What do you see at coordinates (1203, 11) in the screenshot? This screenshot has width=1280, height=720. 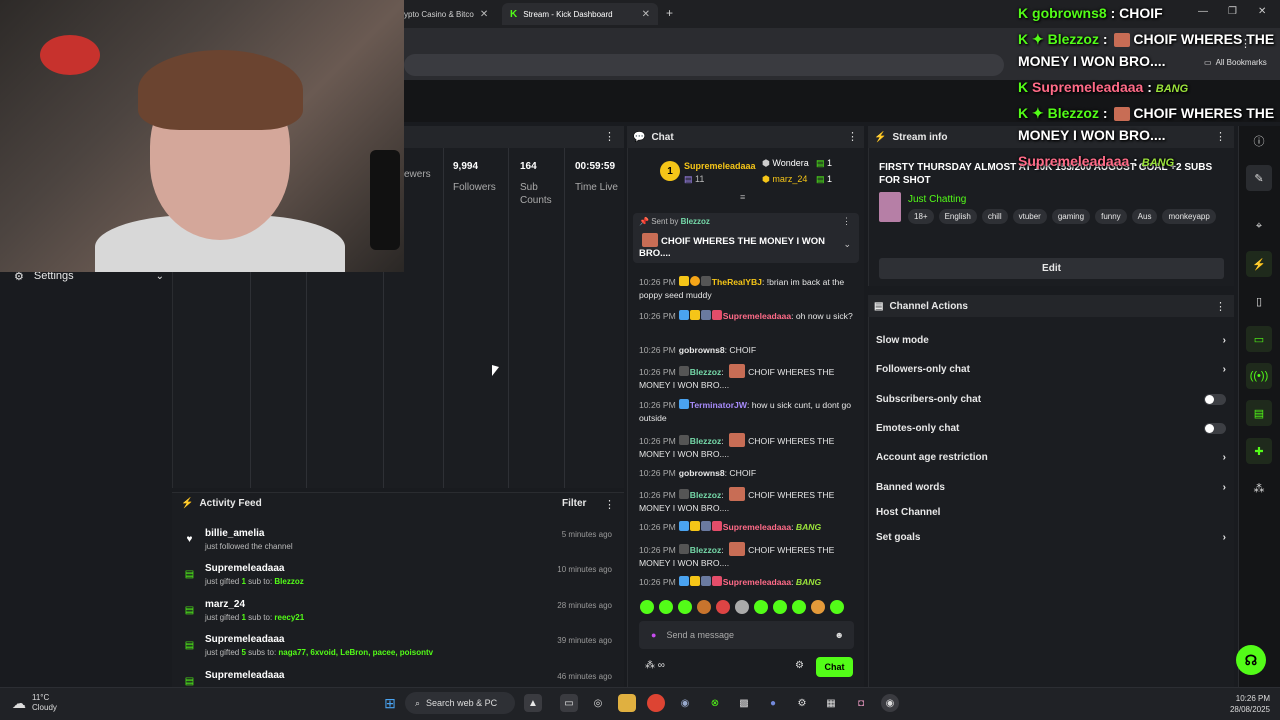 I see `minimize-icon: —` at bounding box center [1203, 11].